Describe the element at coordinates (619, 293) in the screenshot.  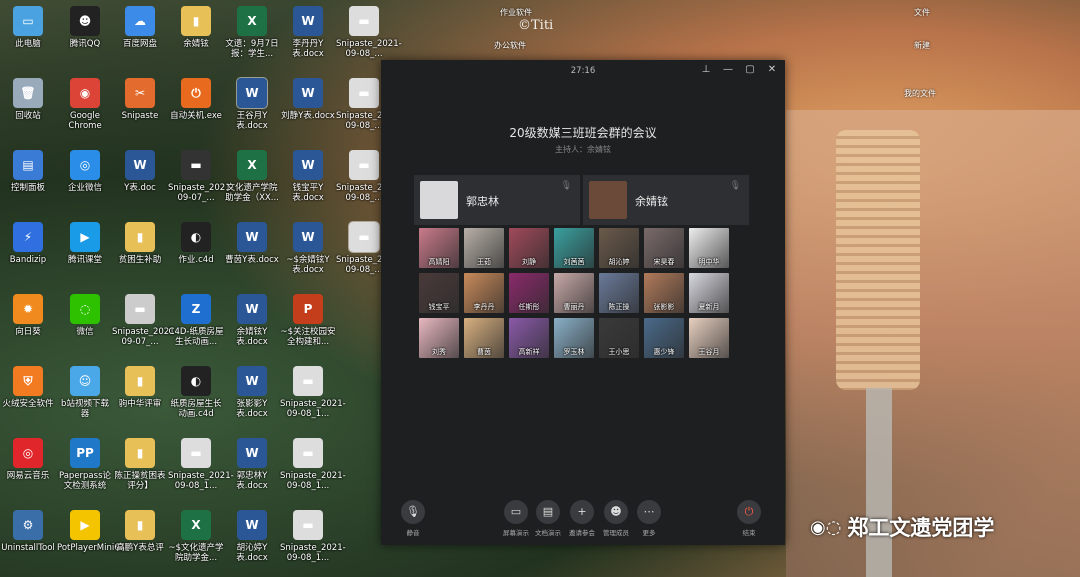
I see `participant-tile: 陈正操` at that location.